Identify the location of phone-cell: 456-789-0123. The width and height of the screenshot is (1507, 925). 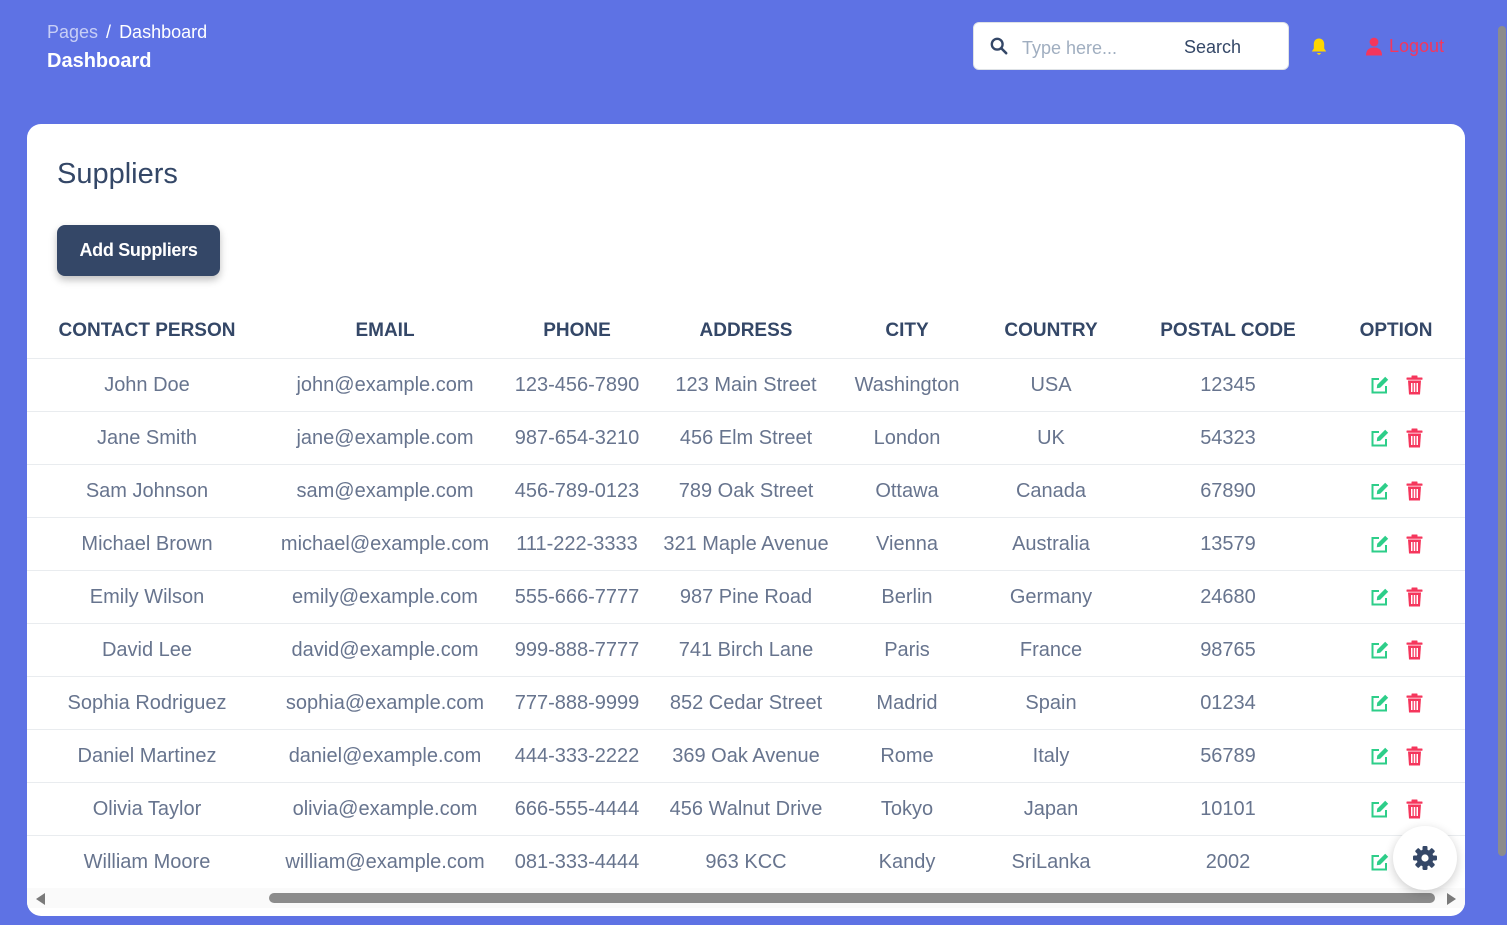
(577, 491).